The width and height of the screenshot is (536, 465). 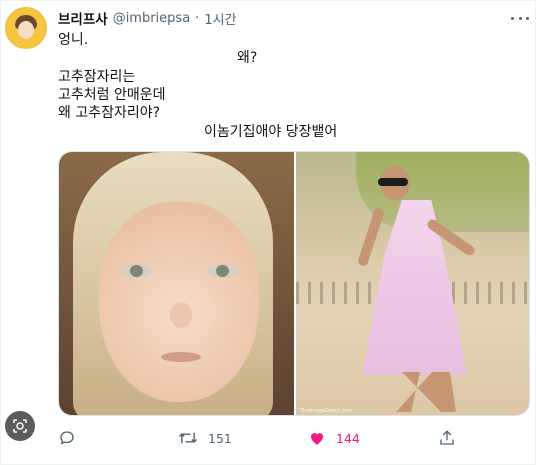 I want to click on tweet-line-6: 이놈기집애야 당장뱉어, so click(x=271, y=132).